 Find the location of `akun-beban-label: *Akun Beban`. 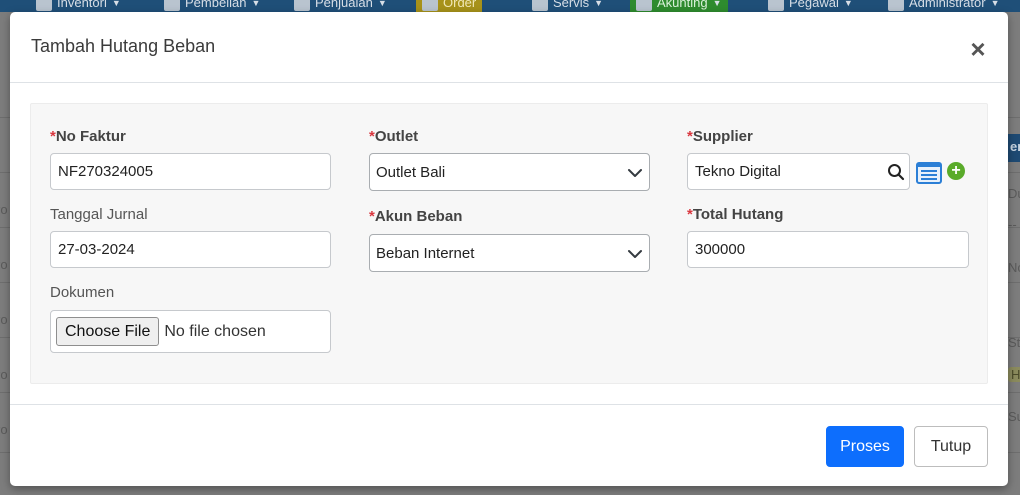

akun-beban-label: *Akun Beban is located at coordinates (415, 216).